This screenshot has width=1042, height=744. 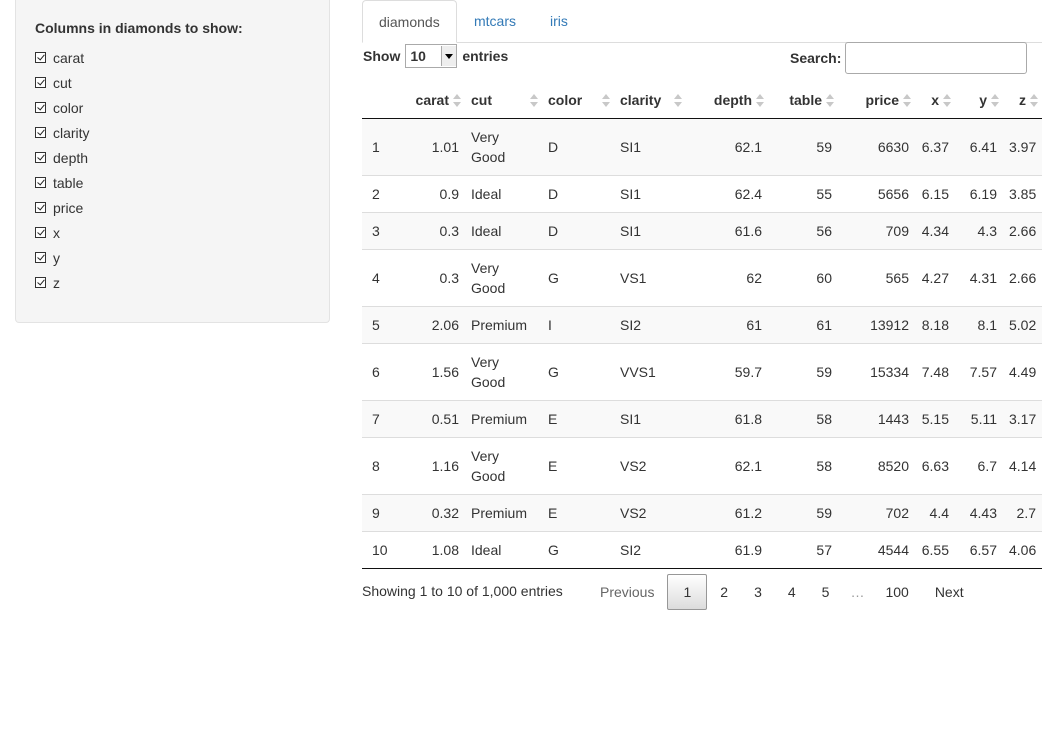 What do you see at coordinates (876, 231) in the screenshot?
I see `table-cell: 709` at bounding box center [876, 231].